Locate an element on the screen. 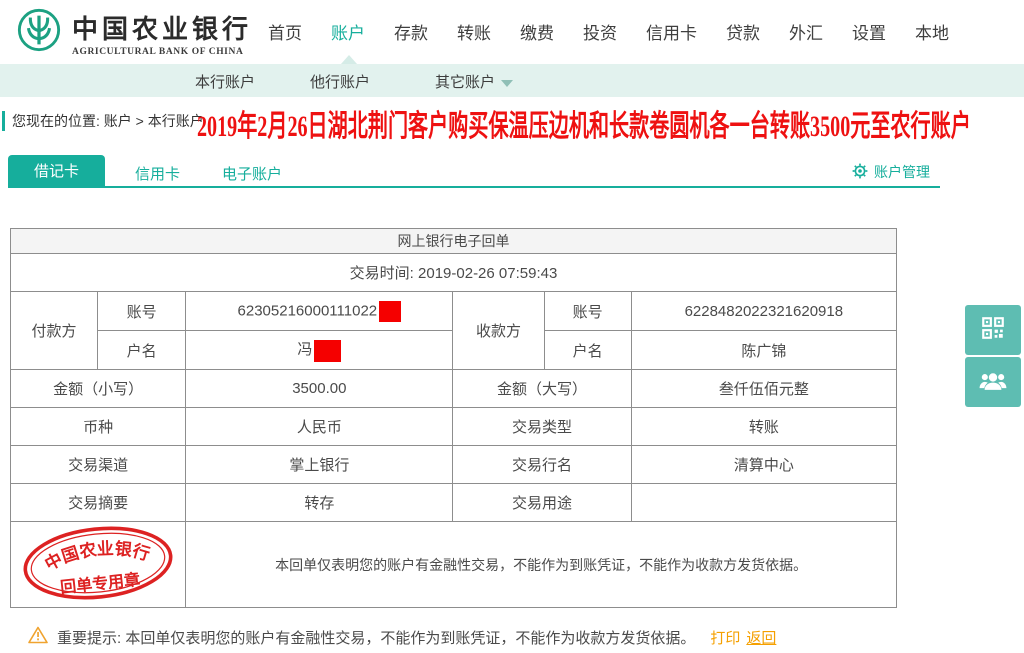 The image size is (1024, 653). people-icon is located at coordinates (993, 382).